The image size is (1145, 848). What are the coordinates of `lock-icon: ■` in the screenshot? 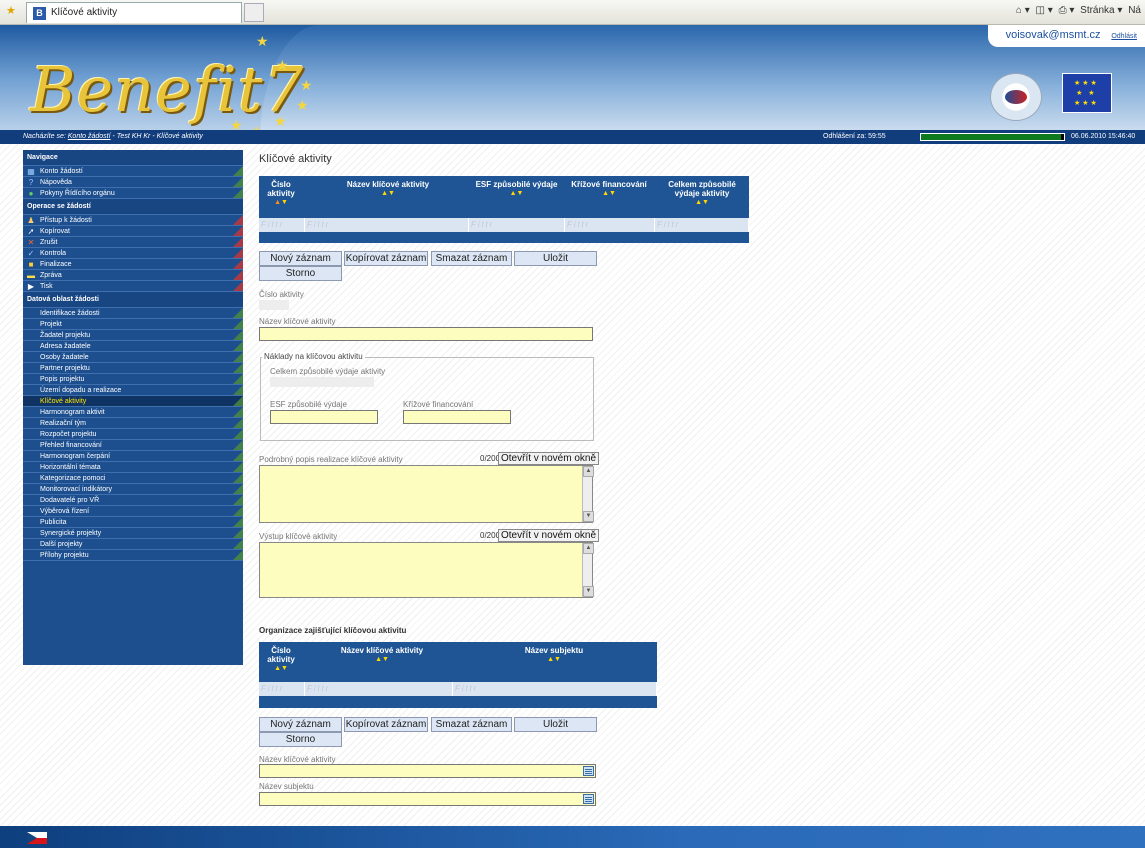 It's located at (31, 264).